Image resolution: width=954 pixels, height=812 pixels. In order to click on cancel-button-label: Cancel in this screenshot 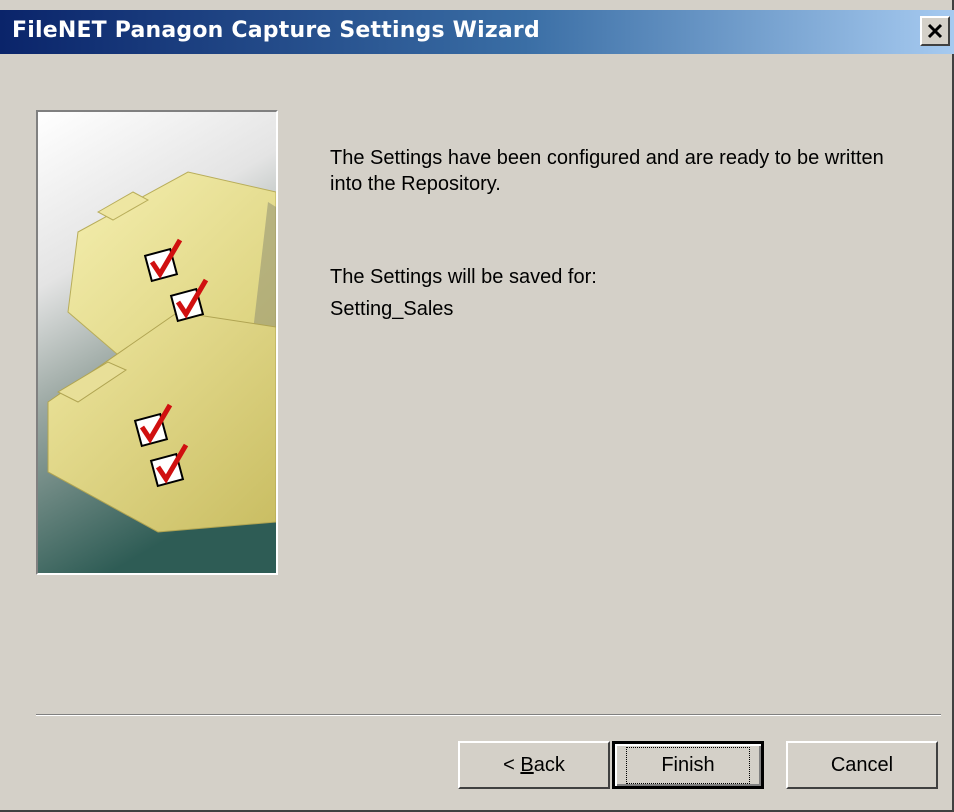, I will do `click(862, 764)`.